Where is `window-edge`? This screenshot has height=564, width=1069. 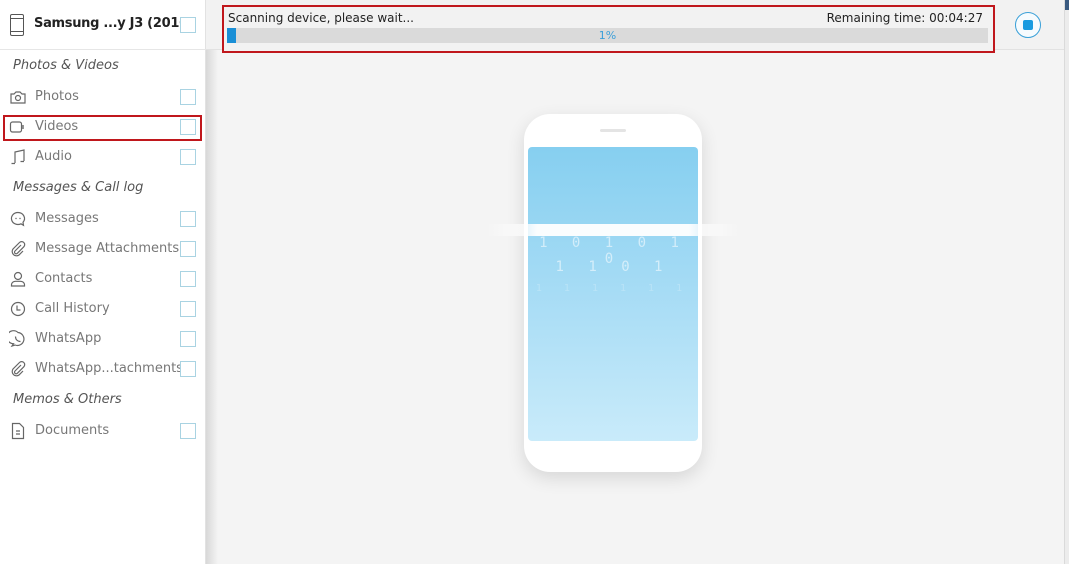 window-edge is located at coordinates (1066, 282).